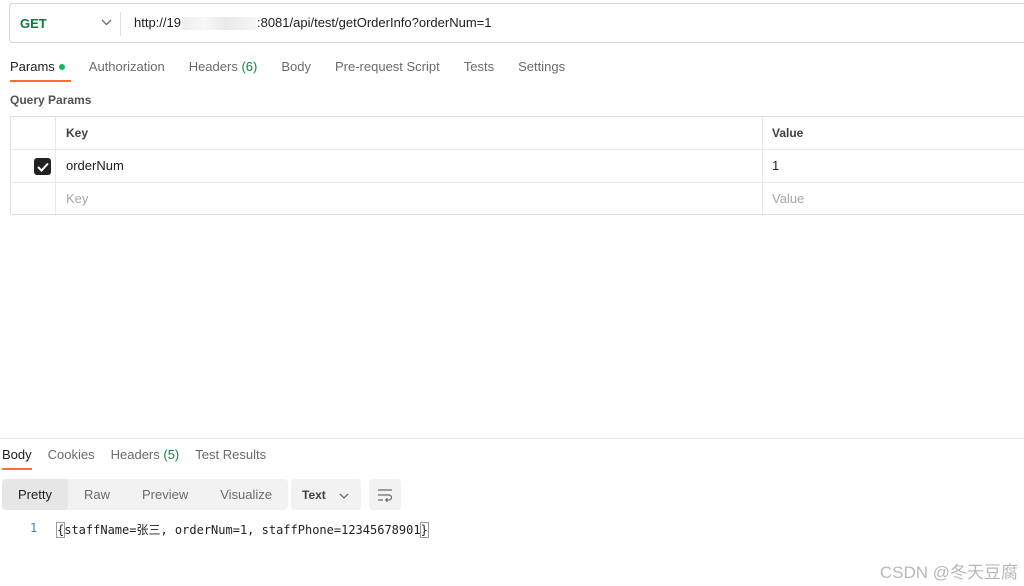 This screenshot has height=586, width=1024. I want to click on new-value-field: Value, so click(894, 199).